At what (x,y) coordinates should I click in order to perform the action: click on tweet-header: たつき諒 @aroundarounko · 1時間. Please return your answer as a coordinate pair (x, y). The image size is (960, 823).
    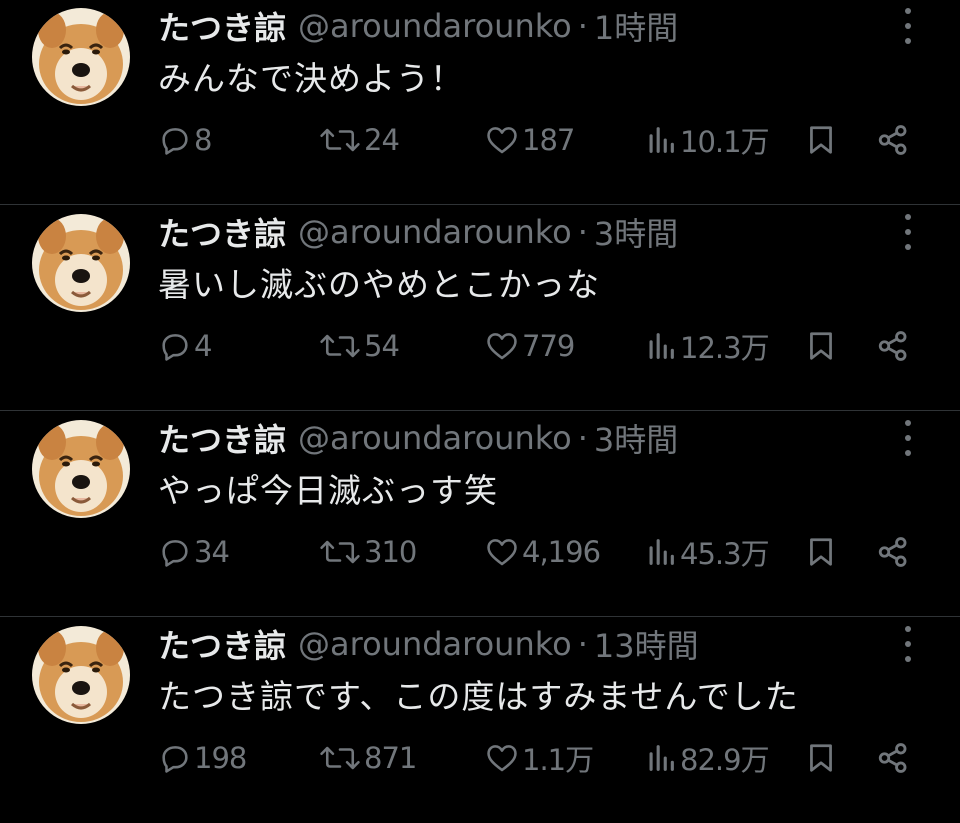
    Looking at the image, I should click on (418, 26).